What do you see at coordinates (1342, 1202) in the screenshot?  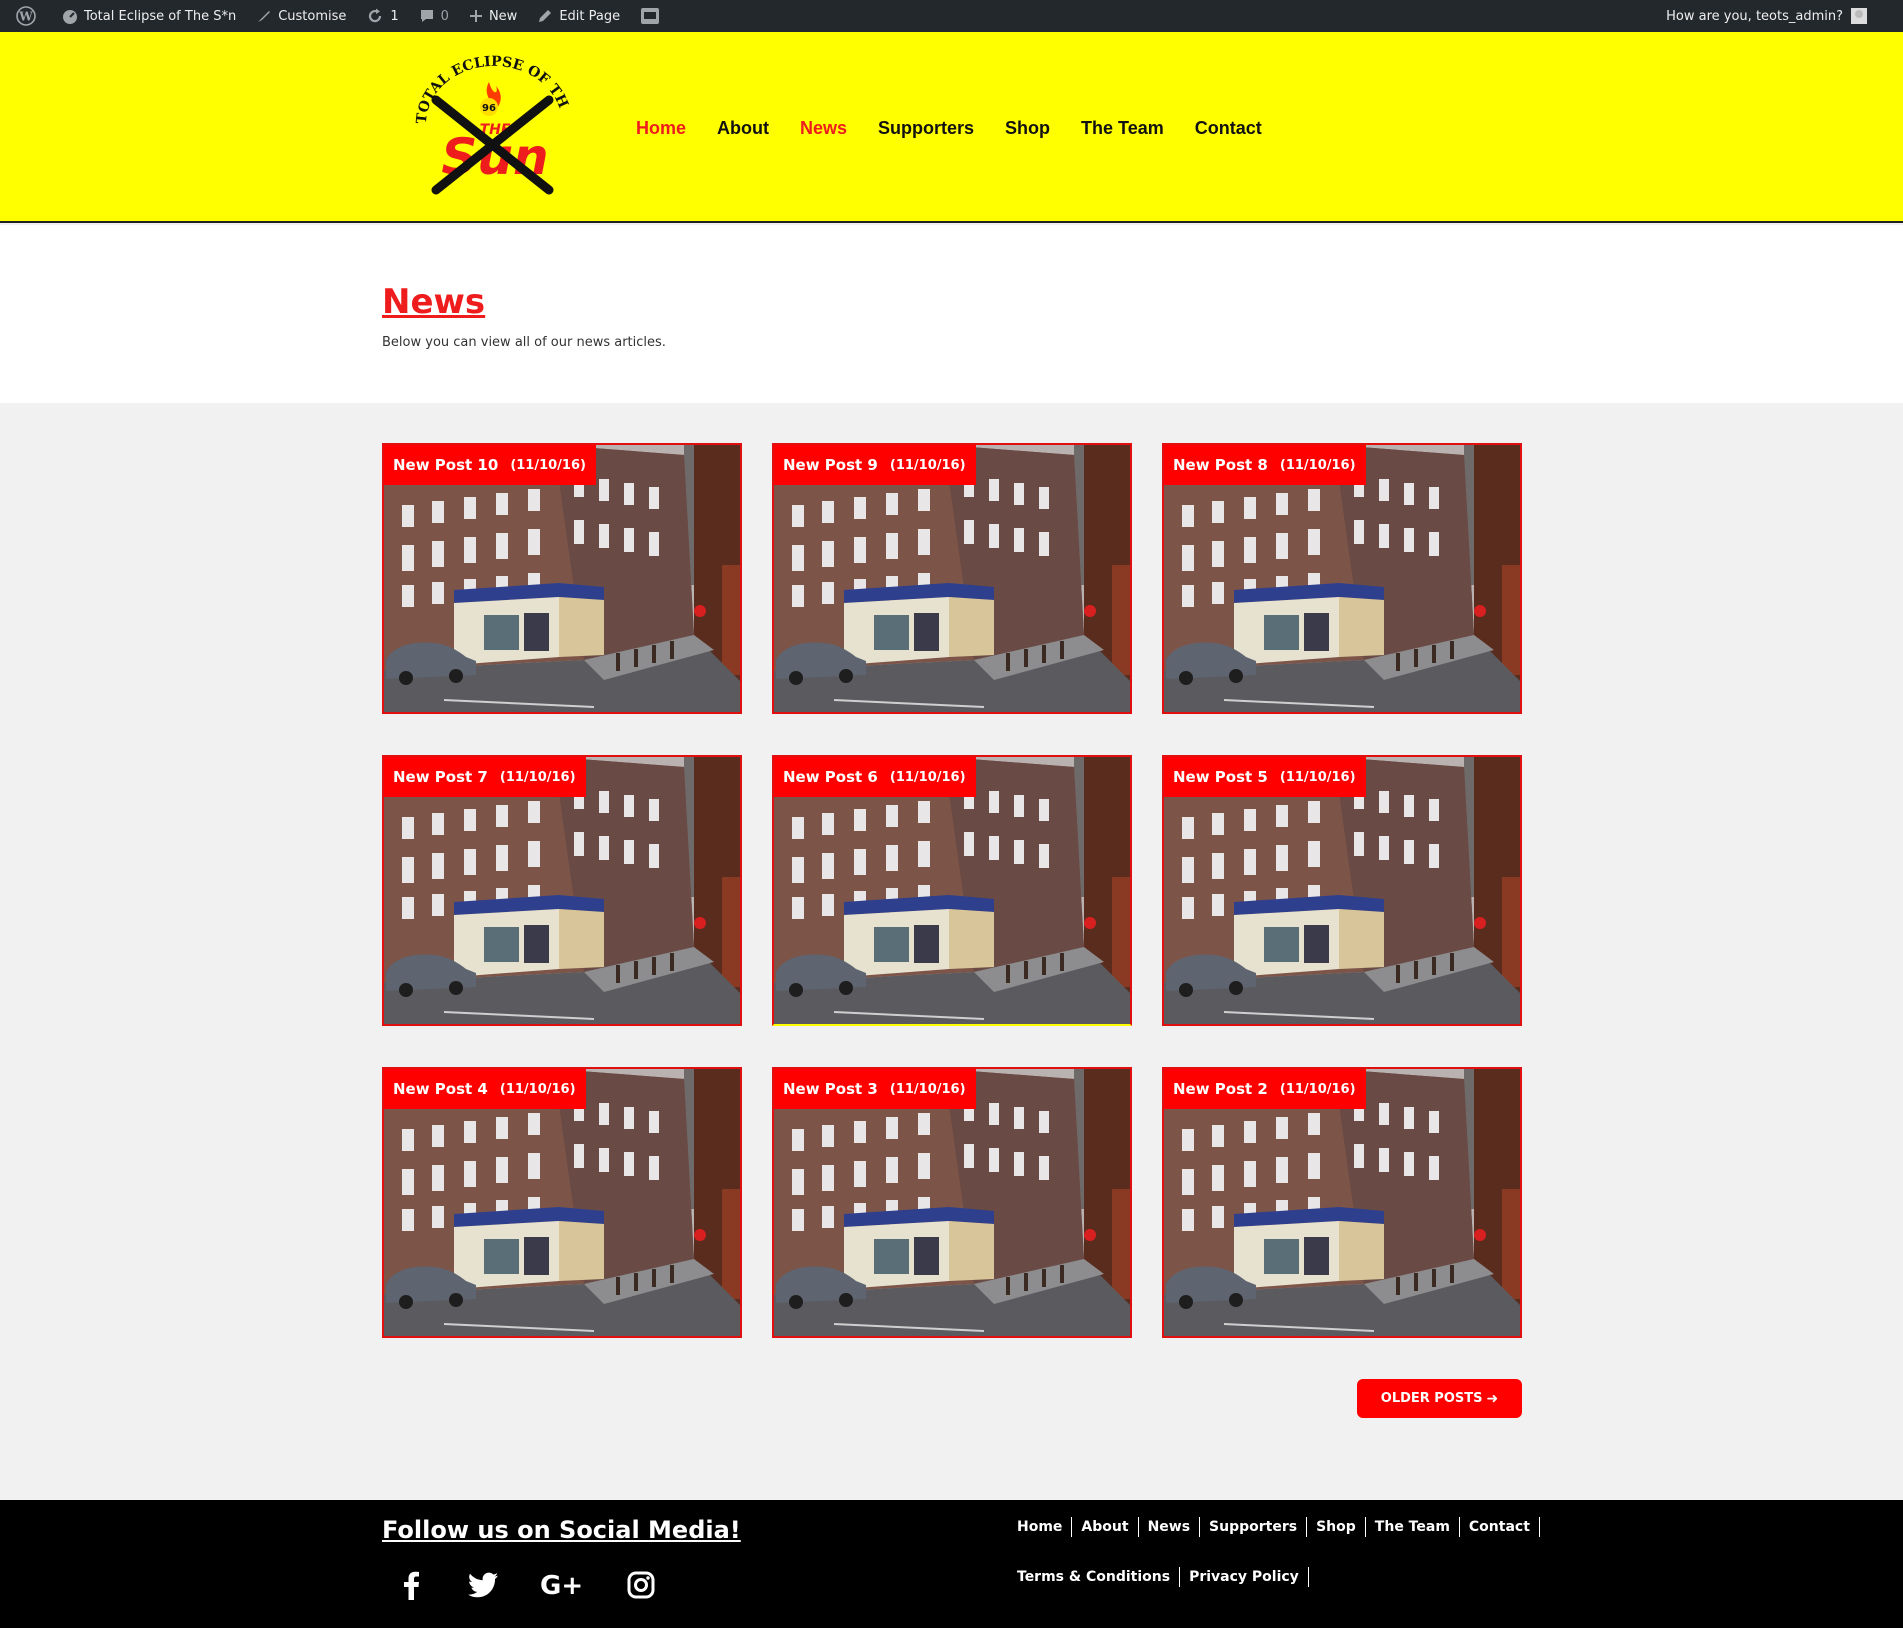 I see `post-card: New Post 2 (11/10/16)` at bounding box center [1342, 1202].